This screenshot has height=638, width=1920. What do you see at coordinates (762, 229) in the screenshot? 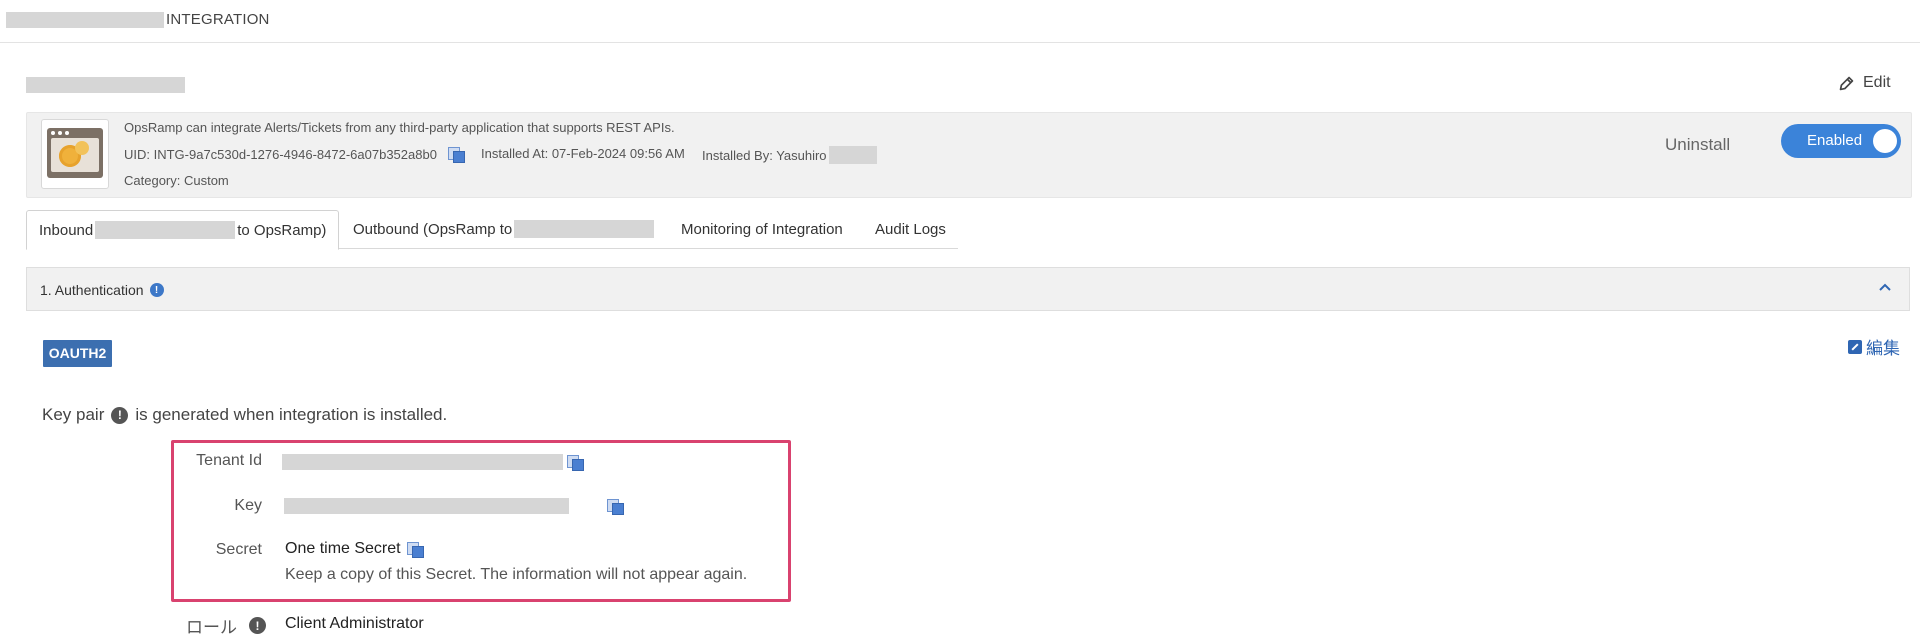
I see `tab-monitoring: Monitoring of Integration` at bounding box center [762, 229].